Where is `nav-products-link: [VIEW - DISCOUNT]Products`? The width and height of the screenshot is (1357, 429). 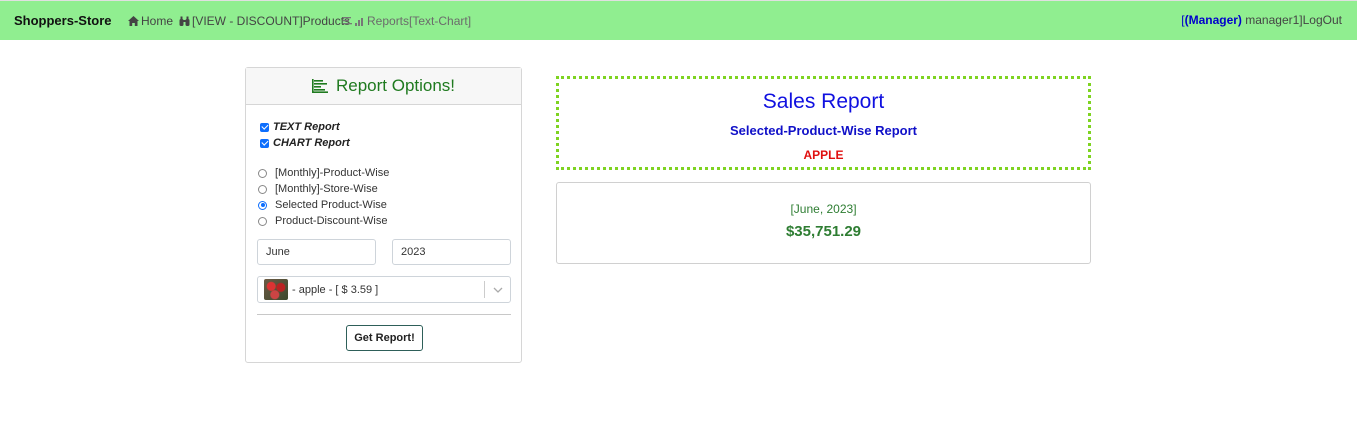 nav-products-link: [VIEW - DISCOUNT]Products is located at coordinates (264, 21).